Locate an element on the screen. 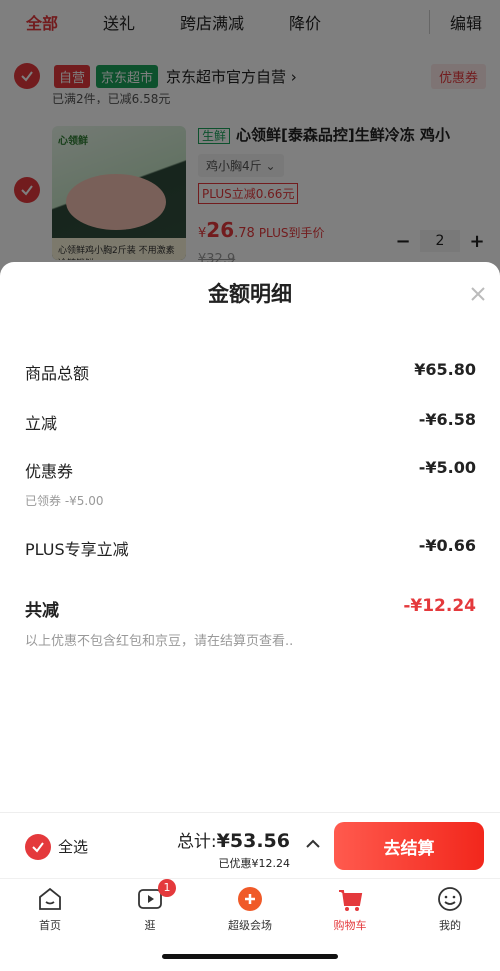  sheet-title: 金额明细 is located at coordinates (250, 294).